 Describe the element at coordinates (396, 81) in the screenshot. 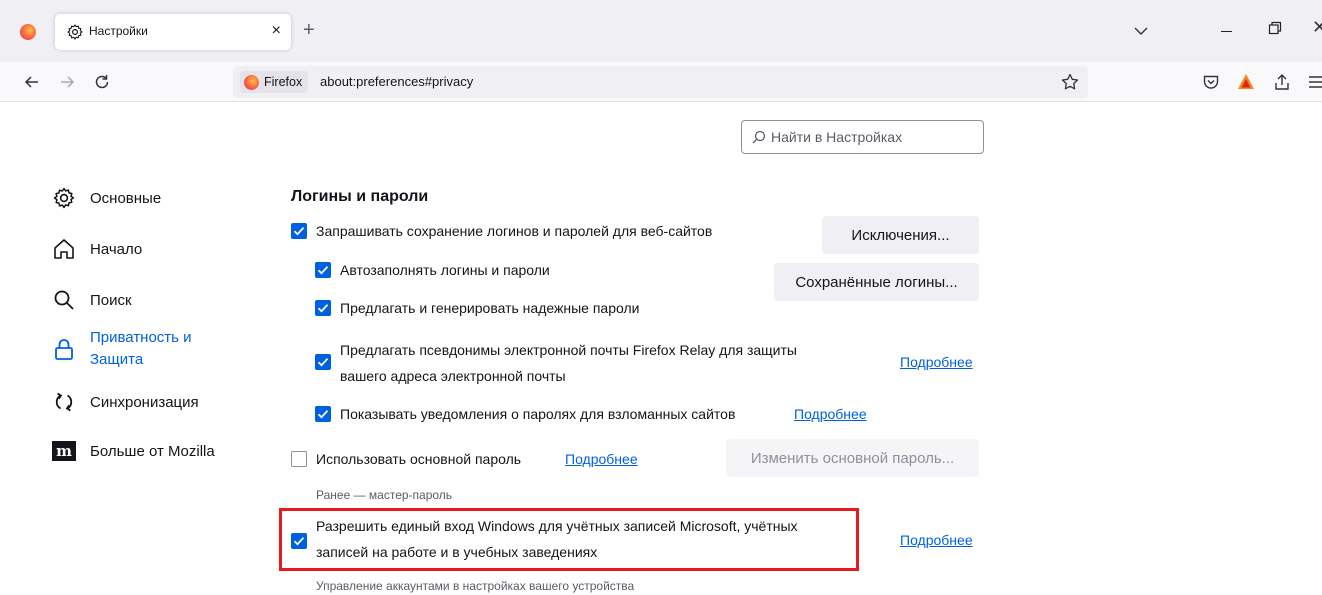

I see `url-text: about:preferences#privacy` at that location.